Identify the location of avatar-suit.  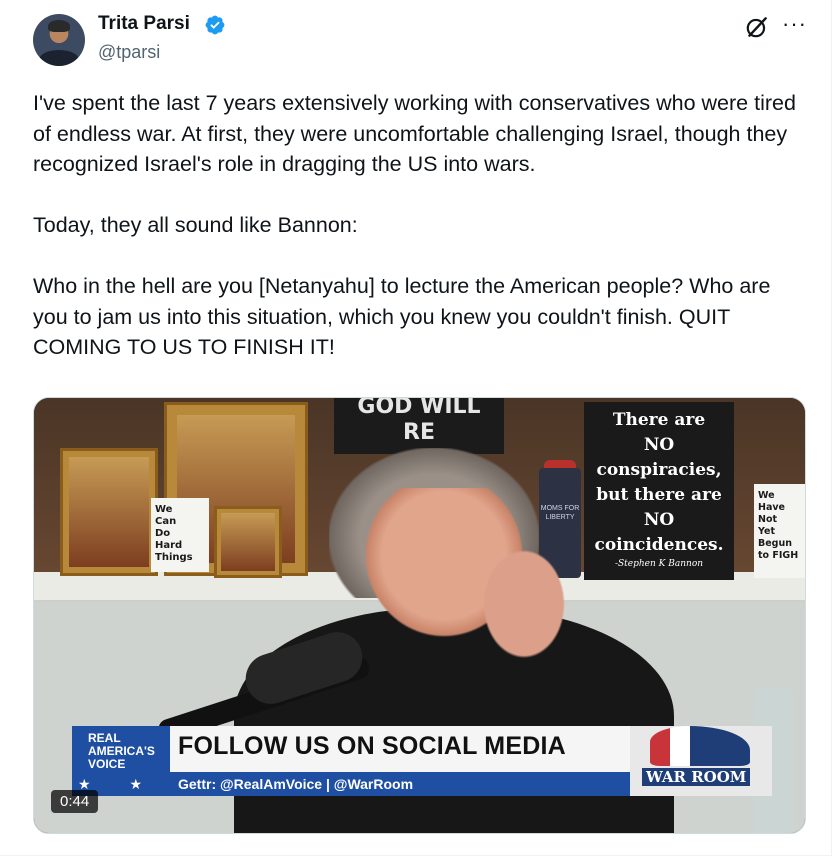
(59, 58).